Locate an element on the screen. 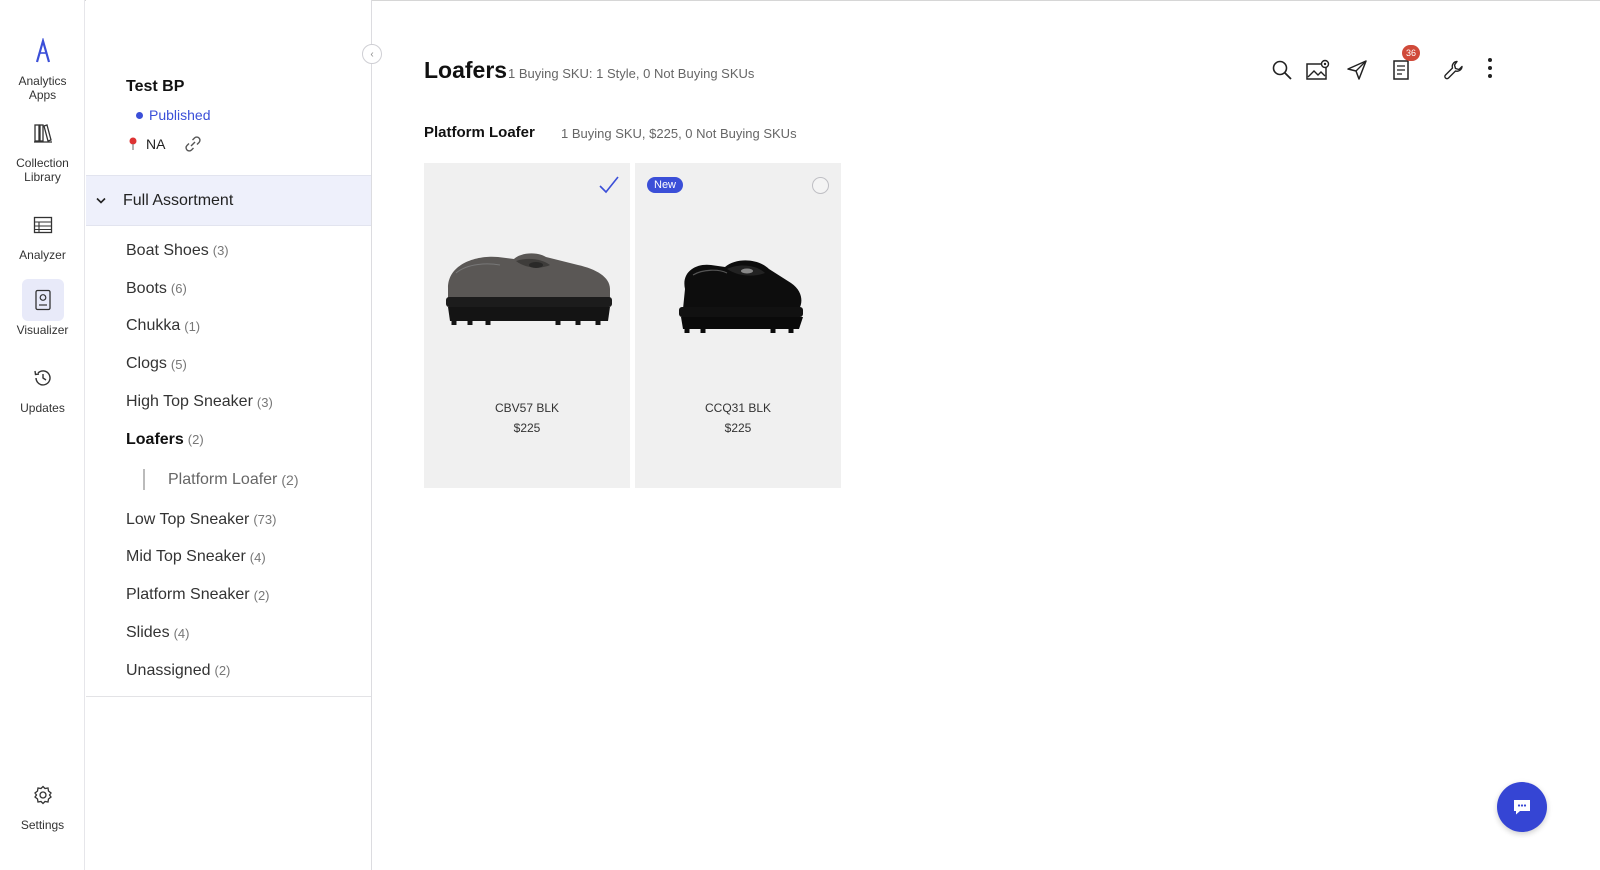 The width and height of the screenshot is (1600, 870). link-icon is located at coordinates (193, 144).